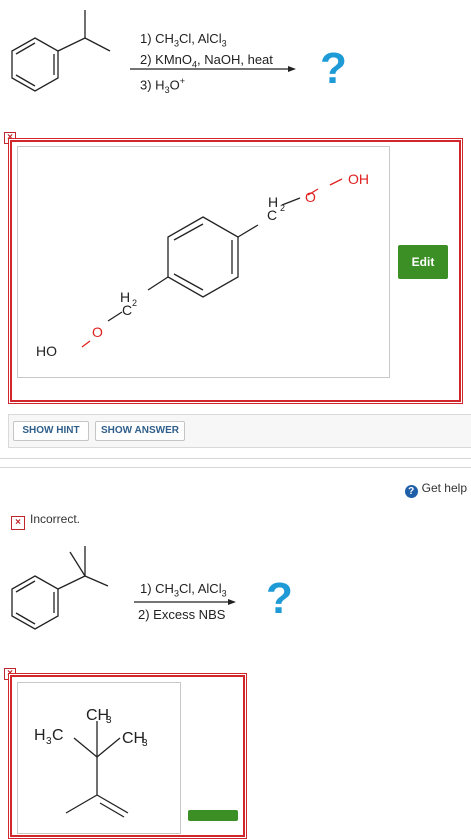 This screenshot has width=471, height=839. Describe the element at coordinates (109, 720) in the screenshot. I see `methyl-top-sub: 3` at that location.